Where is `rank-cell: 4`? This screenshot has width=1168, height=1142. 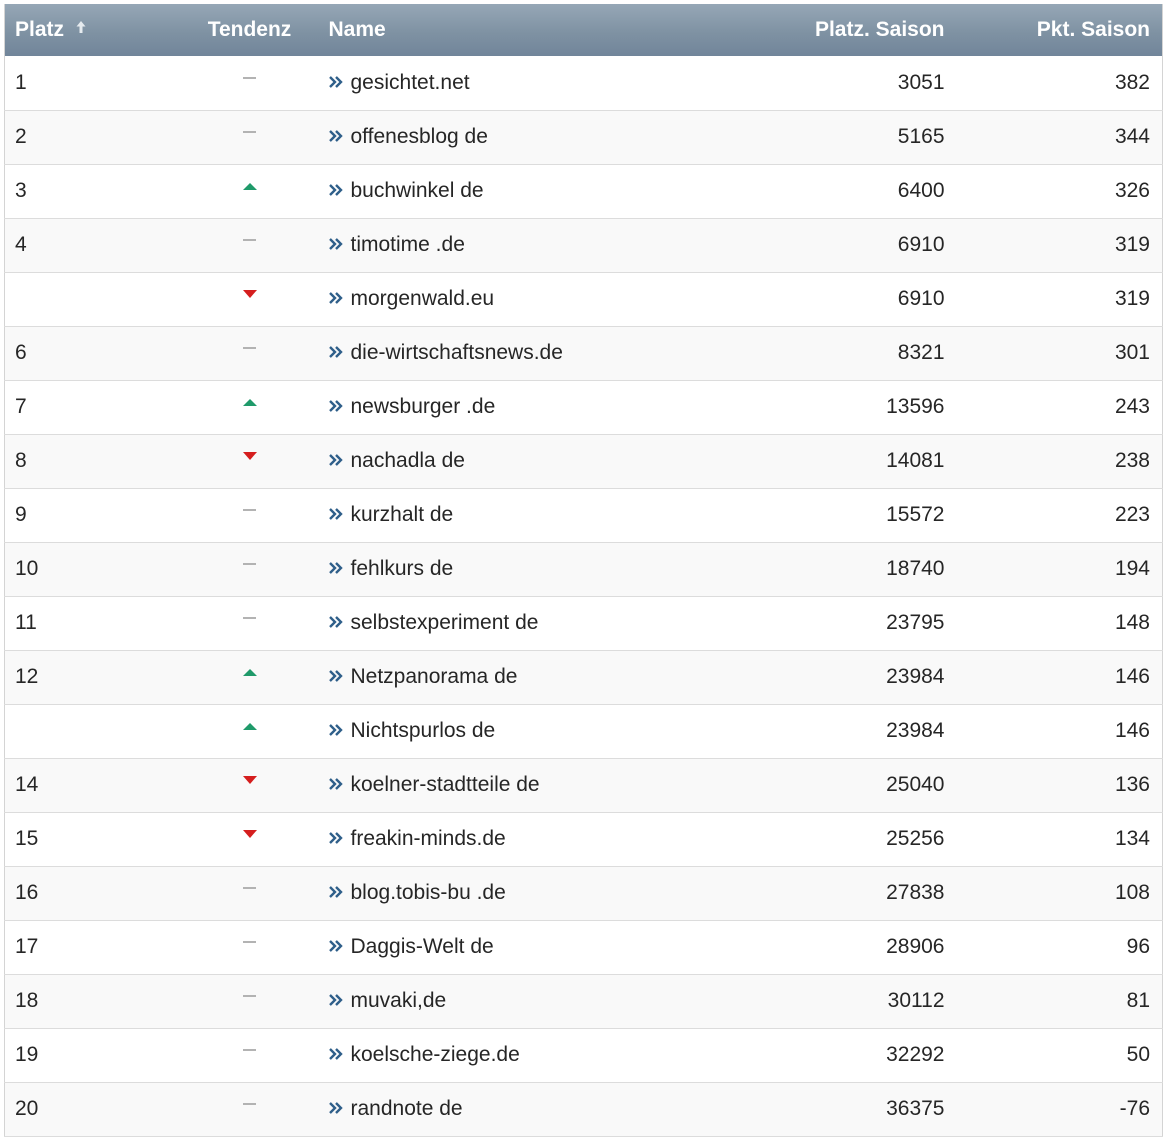 rank-cell: 4 is located at coordinates (21, 244).